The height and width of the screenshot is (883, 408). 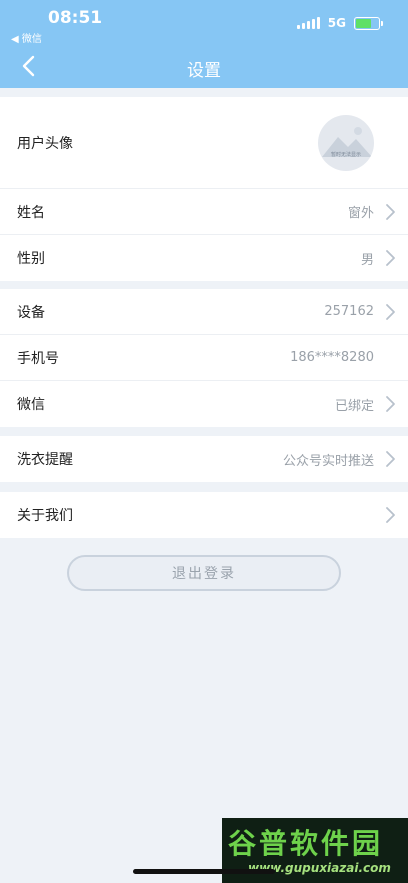 What do you see at coordinates (204, 404) in the screenshot?
I see `wechat-row: 微信 已绑定` at bounding box center [204, 404].